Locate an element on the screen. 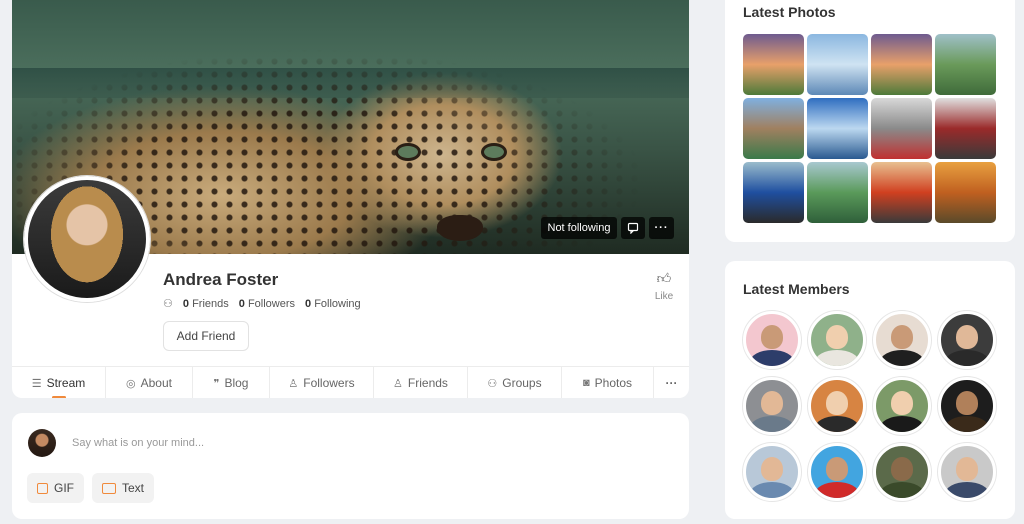 Image resolution: width=1024 pixels, height=524 pixels. green-valley-photo is located at coordinates (965, 64).